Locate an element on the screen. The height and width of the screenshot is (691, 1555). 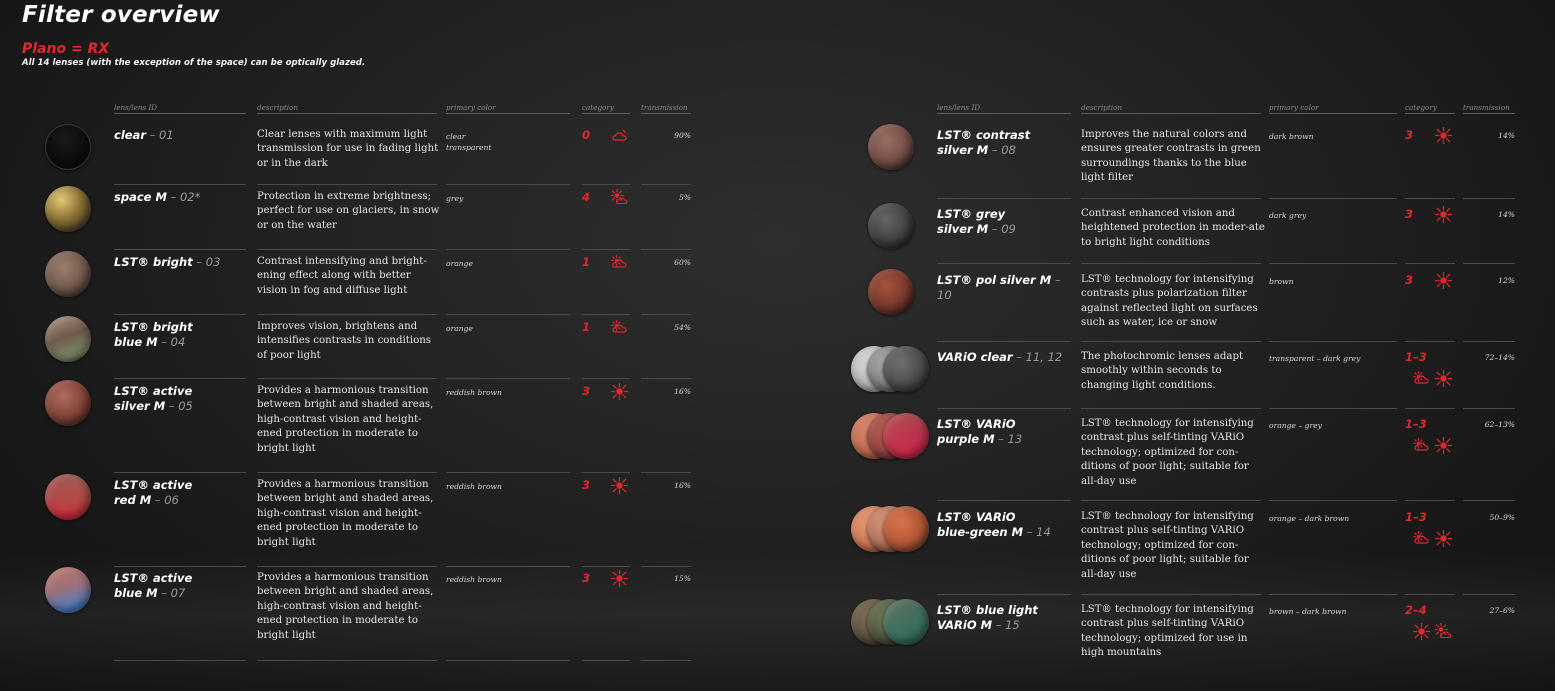
primary-color: grey is located at coordinates (455, 198).